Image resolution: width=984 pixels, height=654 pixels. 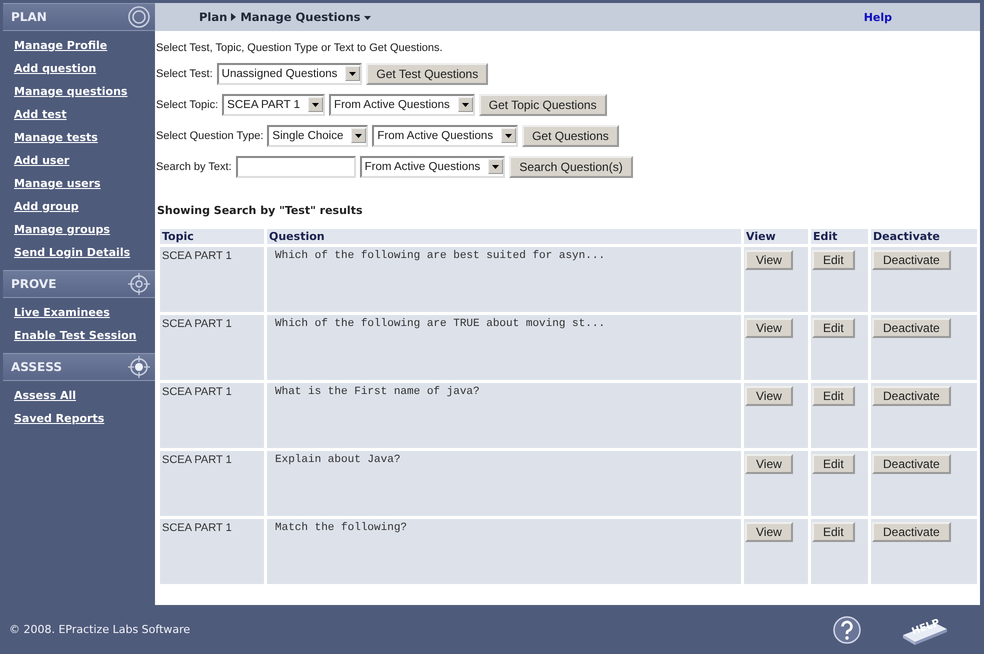 I want to click on sidebar-link: Saved Reports, so click(x=84, y=419).